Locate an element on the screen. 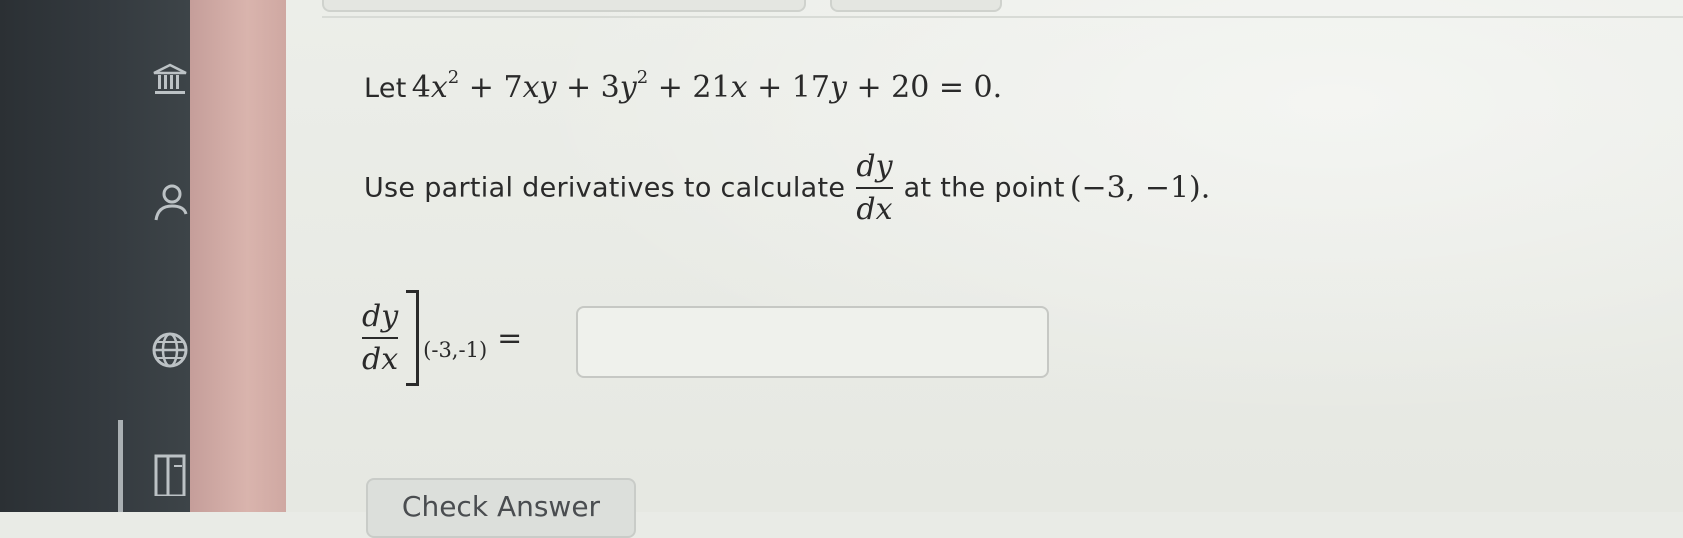 The width and height of the screenshot is (1683, 538). sidebar-active-indicator is located at coordinates (120, 466).